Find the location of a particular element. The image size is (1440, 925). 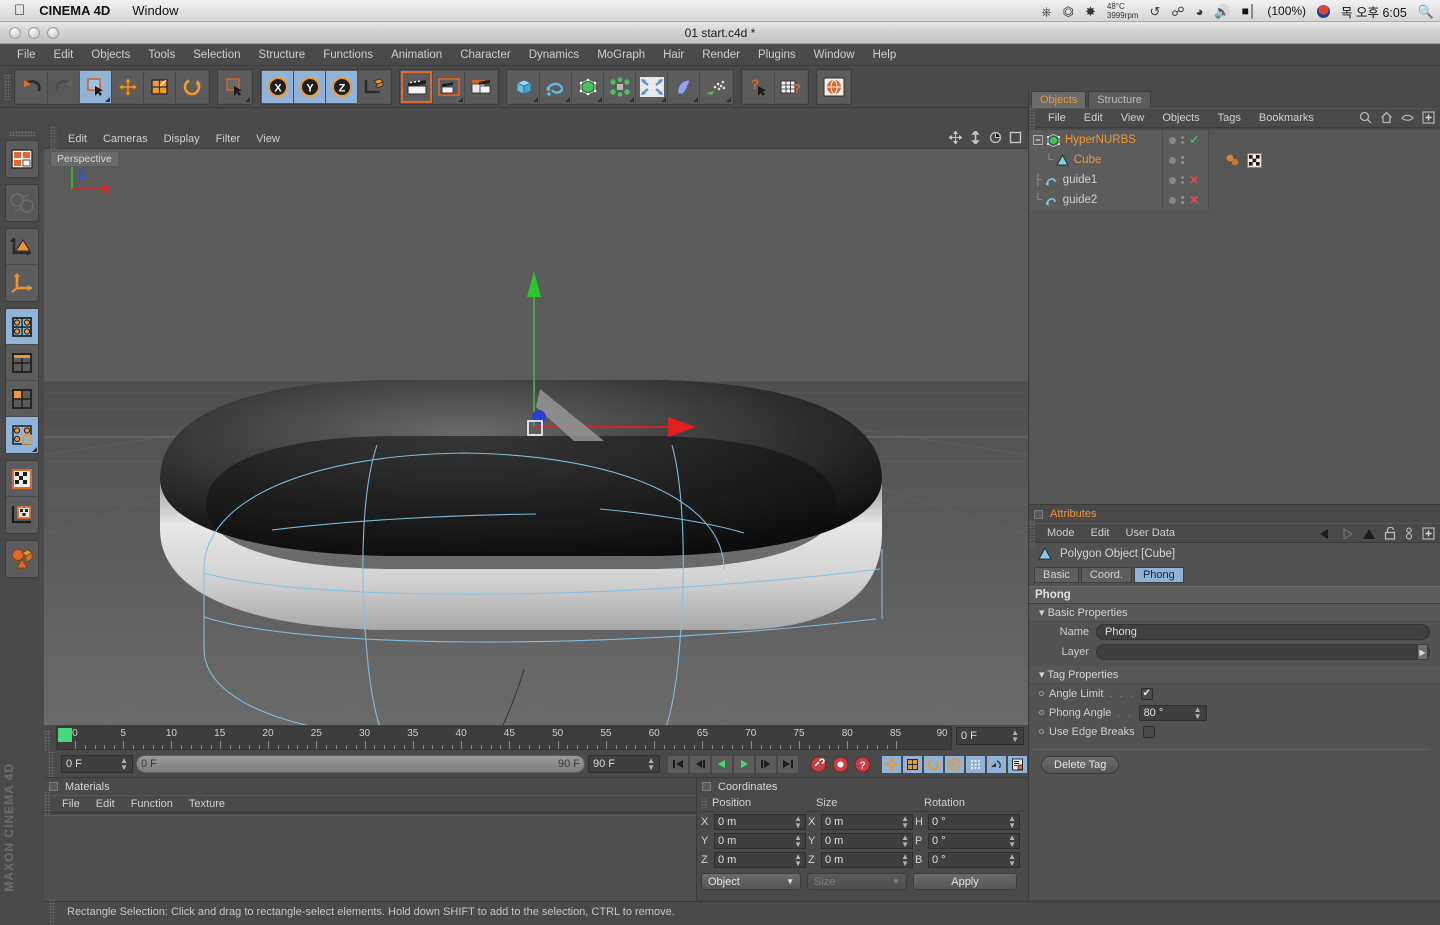

render-settings-button is located at coordinates (481, 86).